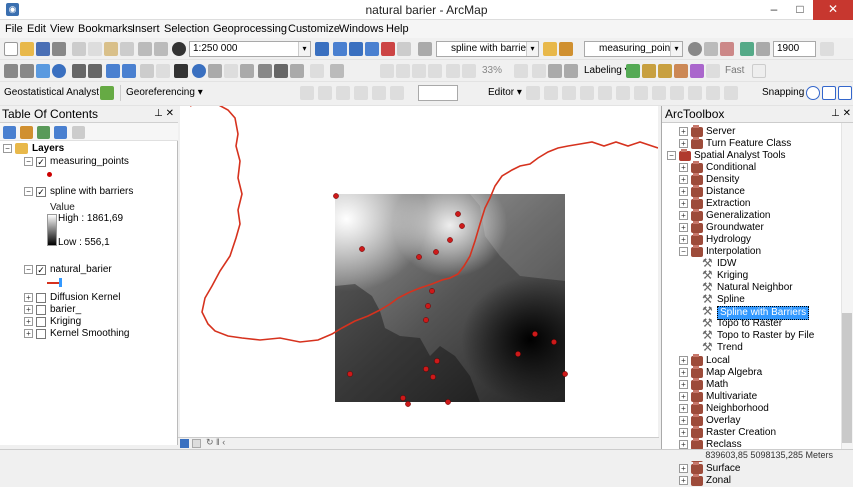 The height and width of the screenshot is (487, 853). I want to click on save-icon, so click(43, 49).